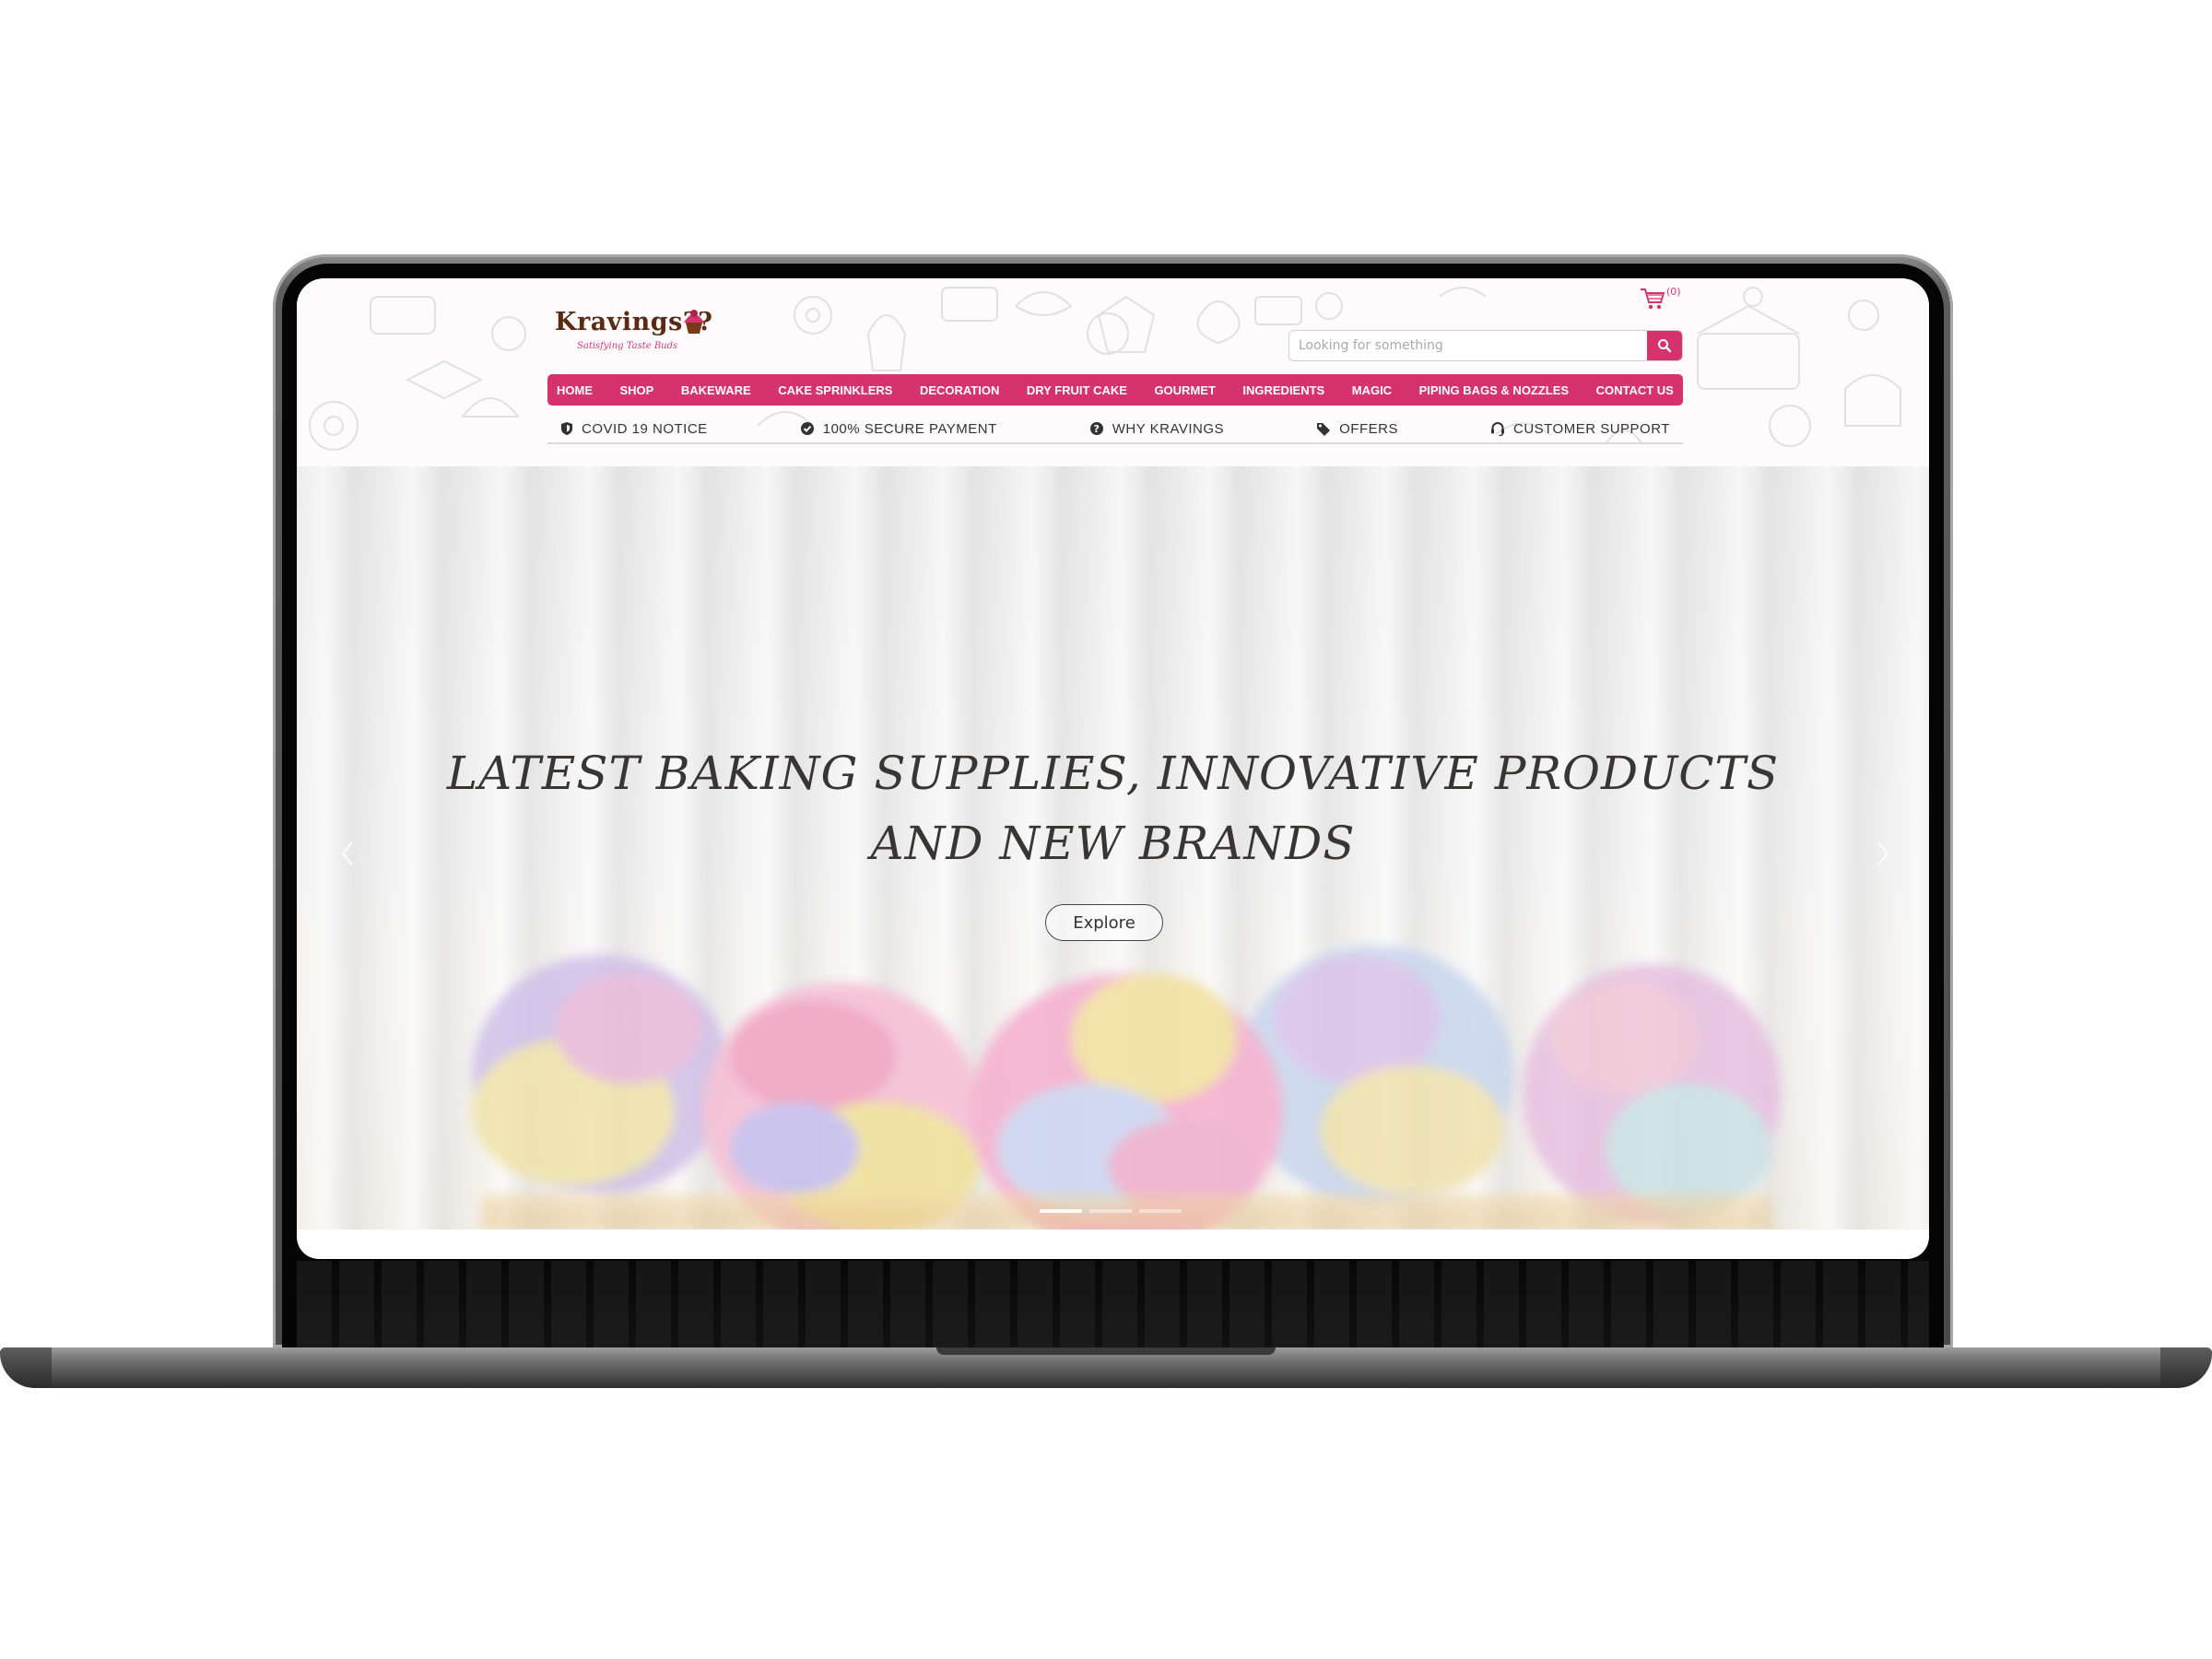 The width and height of the screenshot is (2212, 1659). Describe the element at coordinates (716, 390) in the screenshot. I see `nav-item-bakeware: BAKEWARE` at that location.